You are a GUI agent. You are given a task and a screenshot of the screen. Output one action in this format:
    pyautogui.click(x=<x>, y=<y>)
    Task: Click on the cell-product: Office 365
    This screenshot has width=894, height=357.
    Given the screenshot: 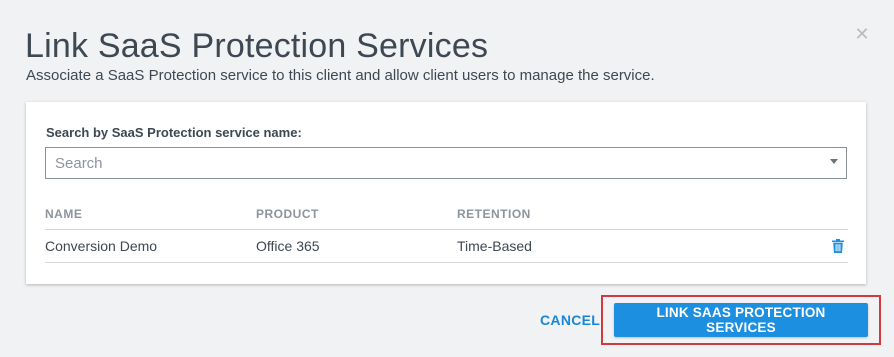 What is the action you would take?
    pyautogui.click(x=288, y=246)
    